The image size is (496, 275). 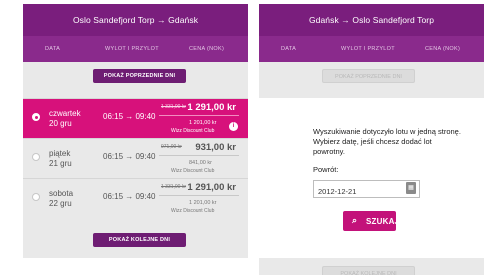 What do you see at coordinates (326, 169) in the screenshot?
I see `return-date-label: Powrót:` at bounding box center [326, 169].